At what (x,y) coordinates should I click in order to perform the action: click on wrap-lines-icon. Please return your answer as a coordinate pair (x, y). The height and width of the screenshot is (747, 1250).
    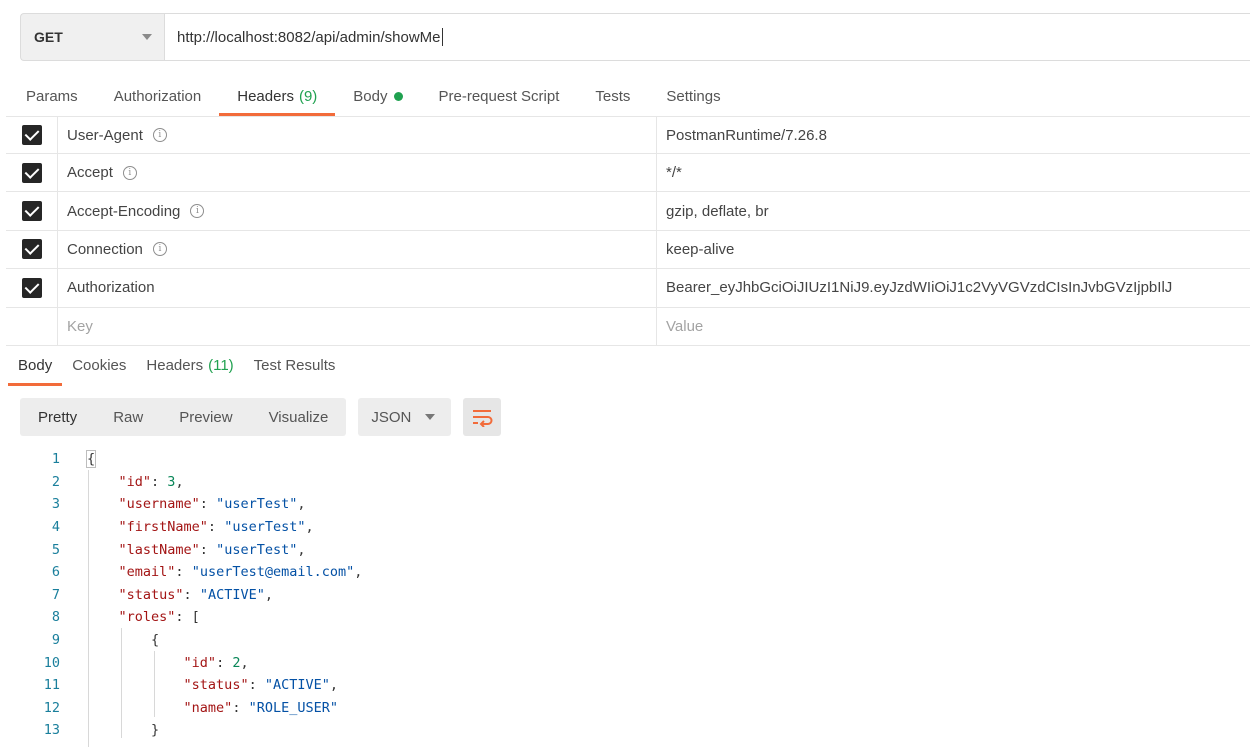
    Looking at the image, I should click on (483, 418).